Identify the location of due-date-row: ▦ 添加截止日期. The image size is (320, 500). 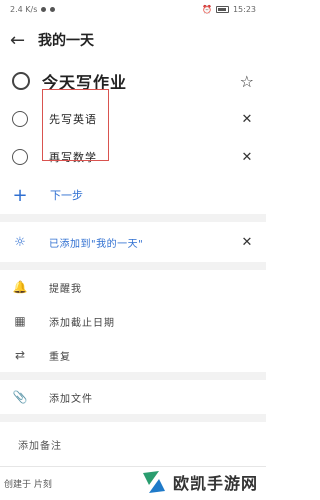
(133, 321).